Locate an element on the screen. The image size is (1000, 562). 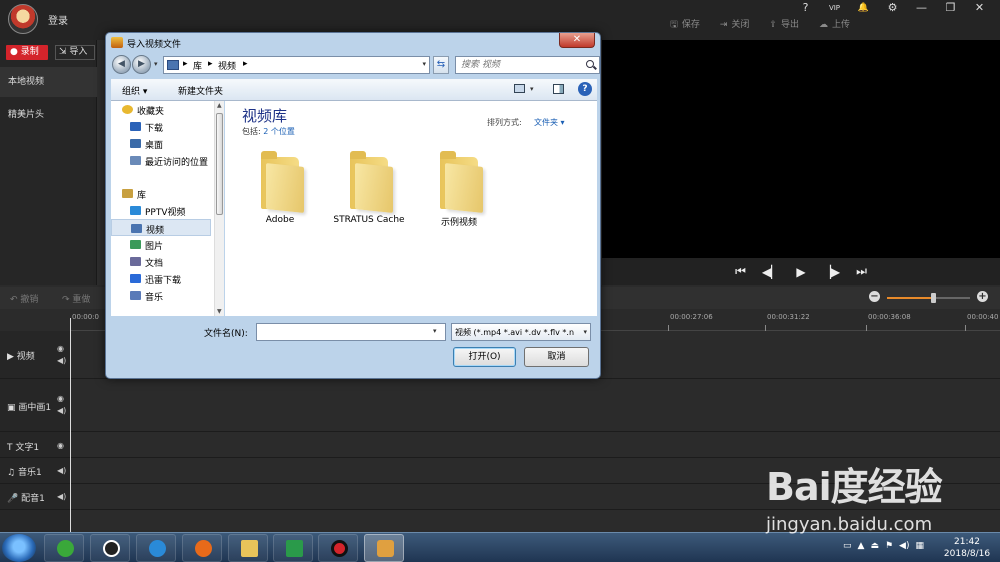
record-button: ● 录制 is located at coordinates (27, 52).